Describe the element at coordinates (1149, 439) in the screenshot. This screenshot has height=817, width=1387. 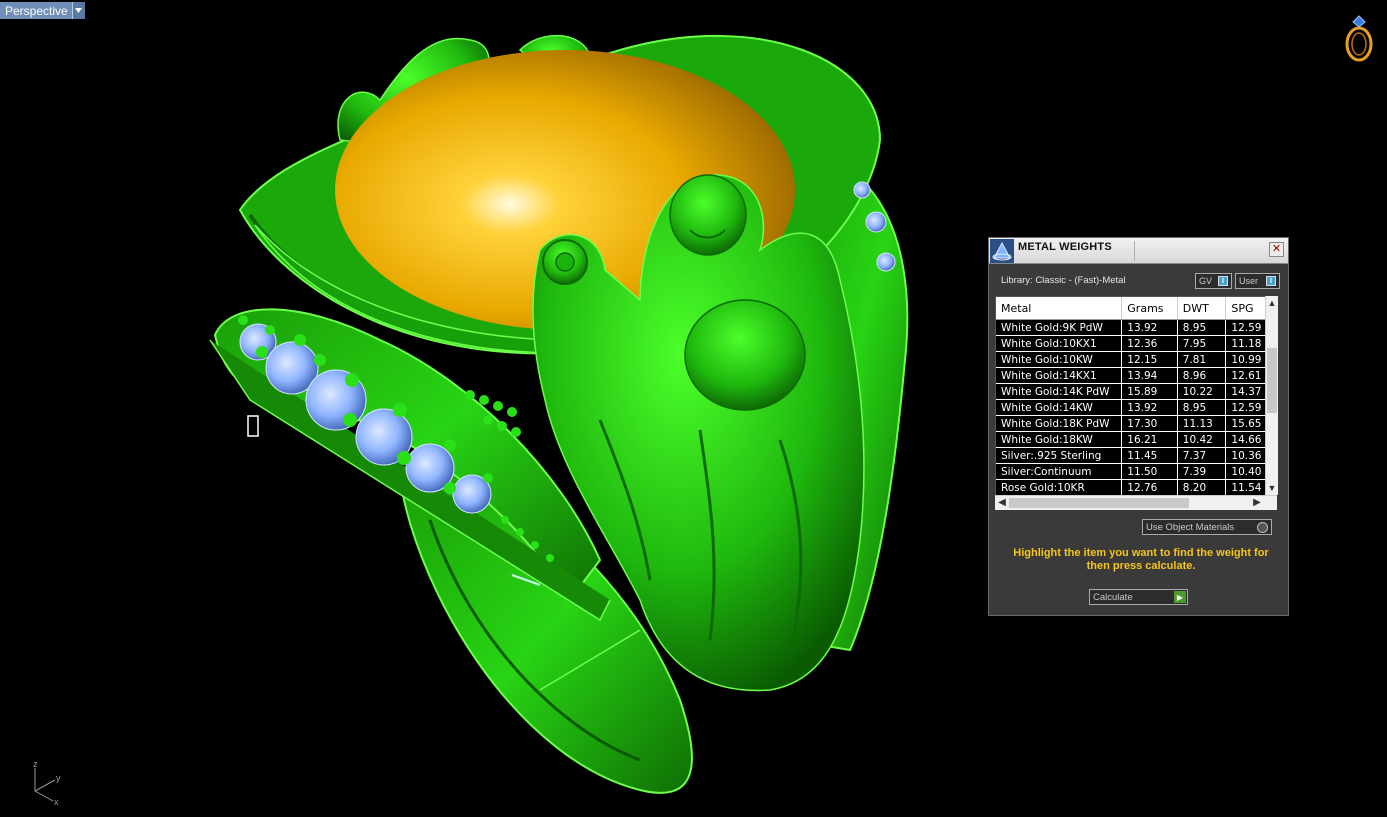
I see `cell-grams: 16.21` at that location.